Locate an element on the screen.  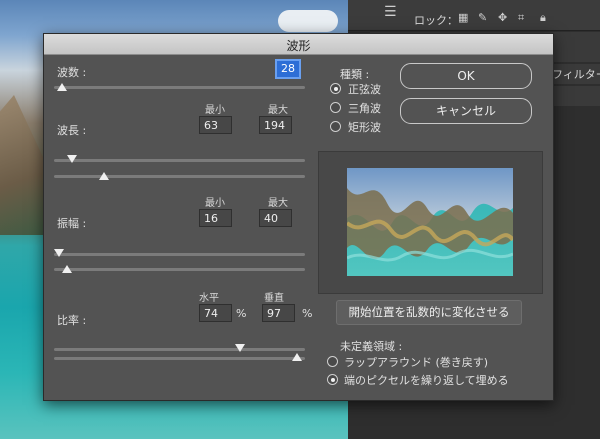
checker-grid-icon: ▦ is located at coordinates (463, 17).